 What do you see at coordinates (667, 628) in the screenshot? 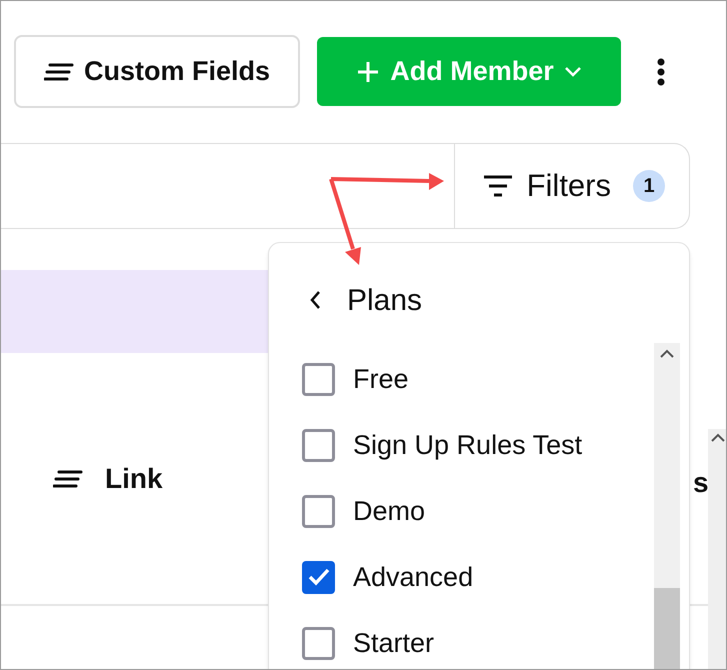
I see `scrollbar-thumb` at bounding box center [667, 628].